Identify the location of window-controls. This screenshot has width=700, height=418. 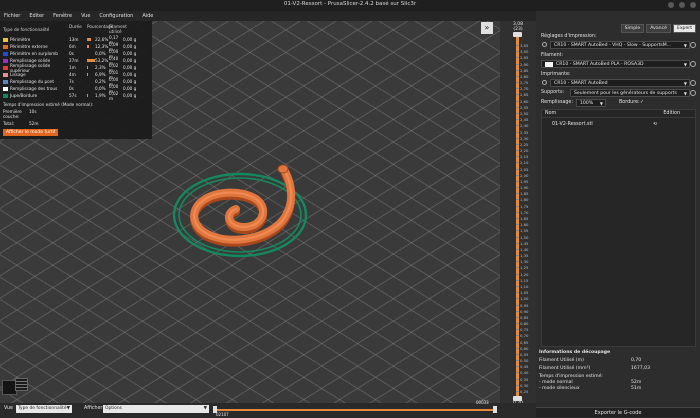
(682, 5).